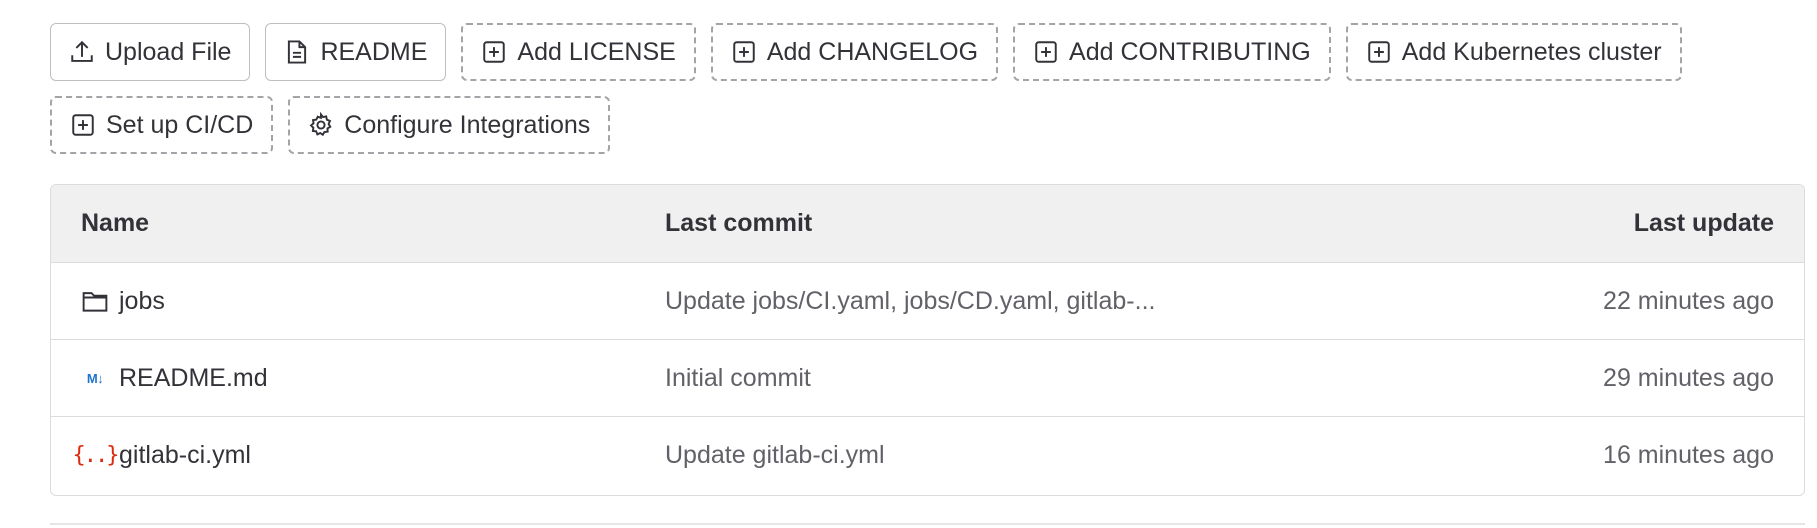 The image size is (1817, 528). Describe the element at coordinates (95, 301) in the screenshot. I see `folder-icon` at that location.